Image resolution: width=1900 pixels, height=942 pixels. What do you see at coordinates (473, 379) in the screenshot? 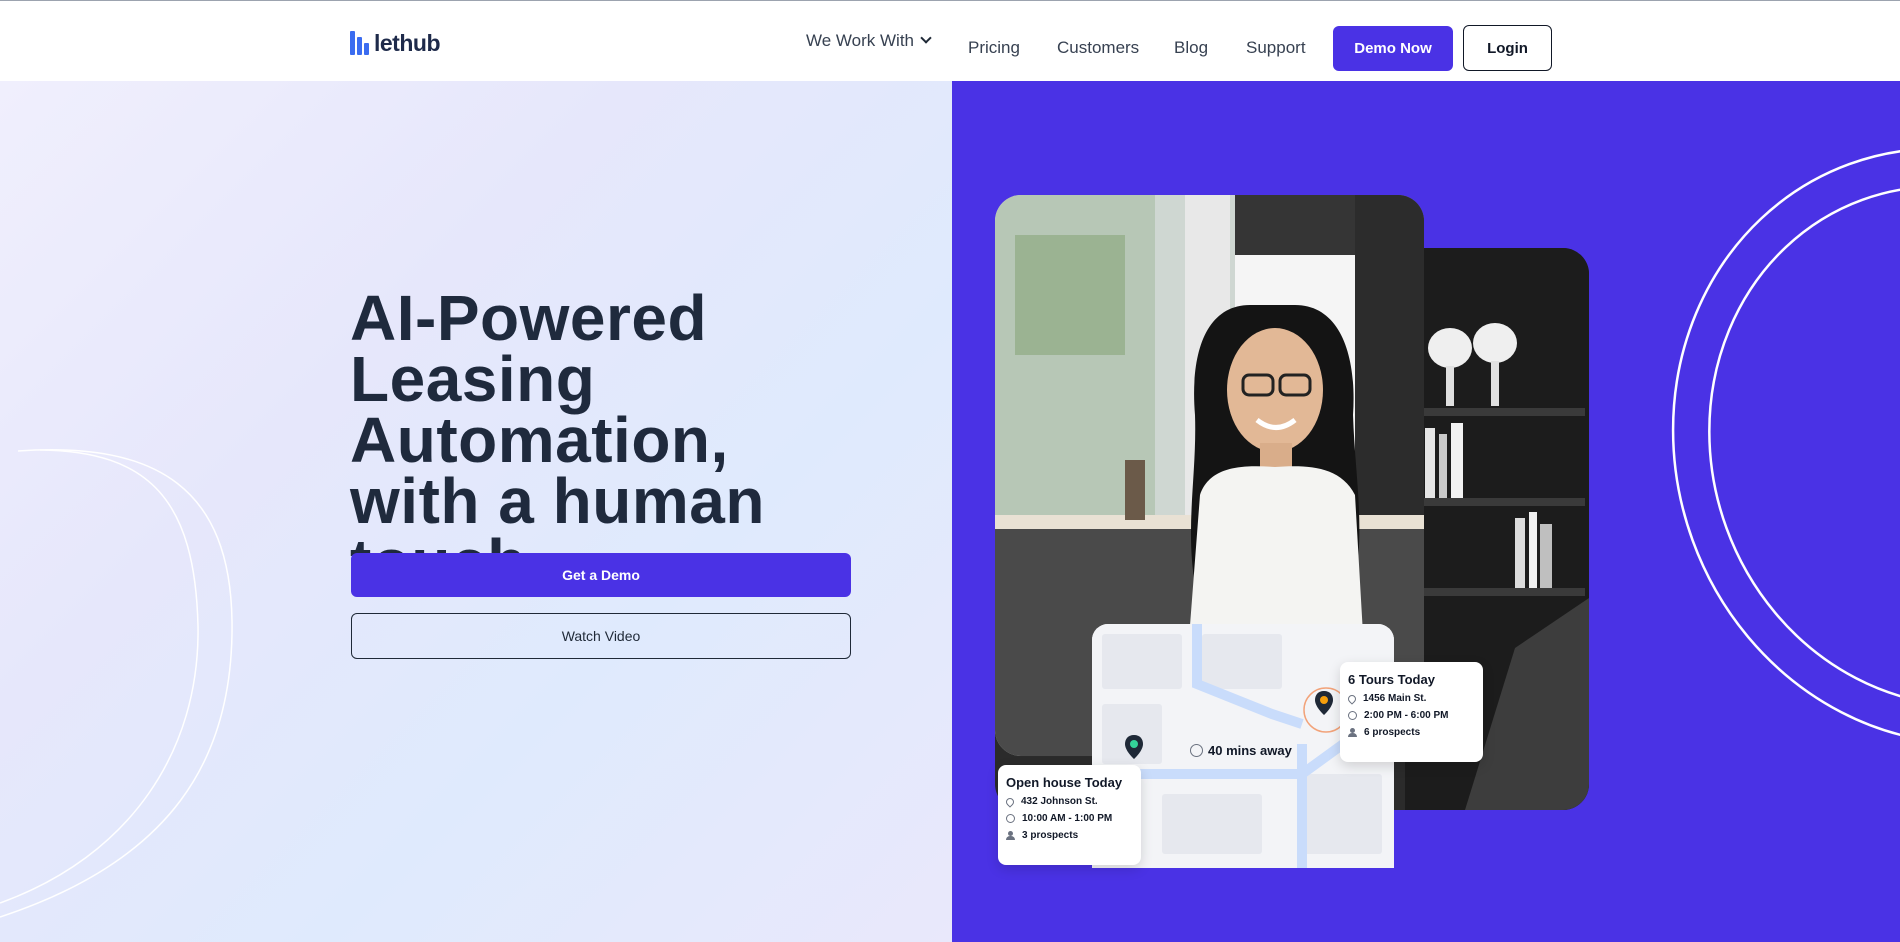
I see `hero-title-line: Leasing` at bounding box center [473, 379].